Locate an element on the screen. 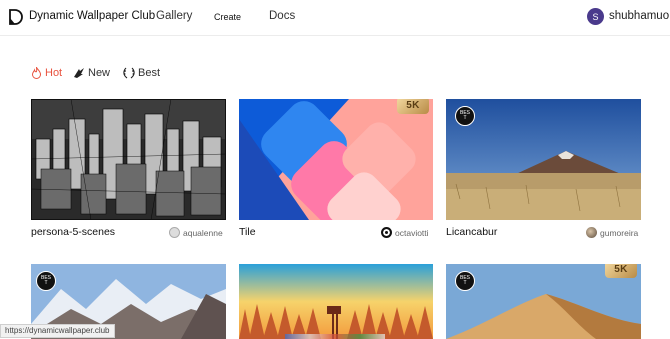  volcano-illustration is located at coordinates (543, 159).